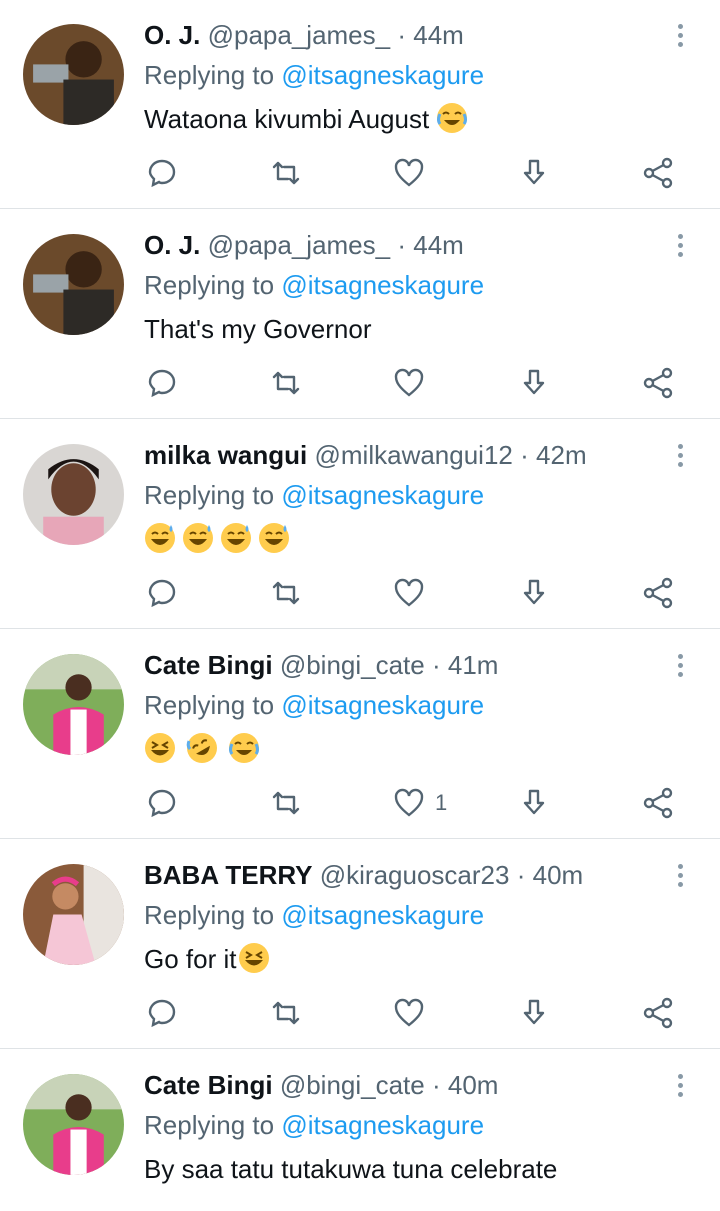  I want to click on tweet-text: Wataona kivumbi August, so click(309, 119).